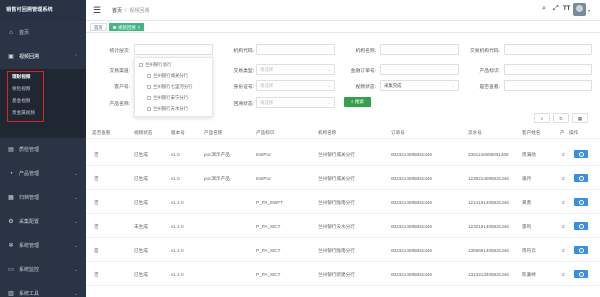 This screenshot has width=600, height=297. I want to click on fullscreen-icon: ⤢, so click(556, 9).